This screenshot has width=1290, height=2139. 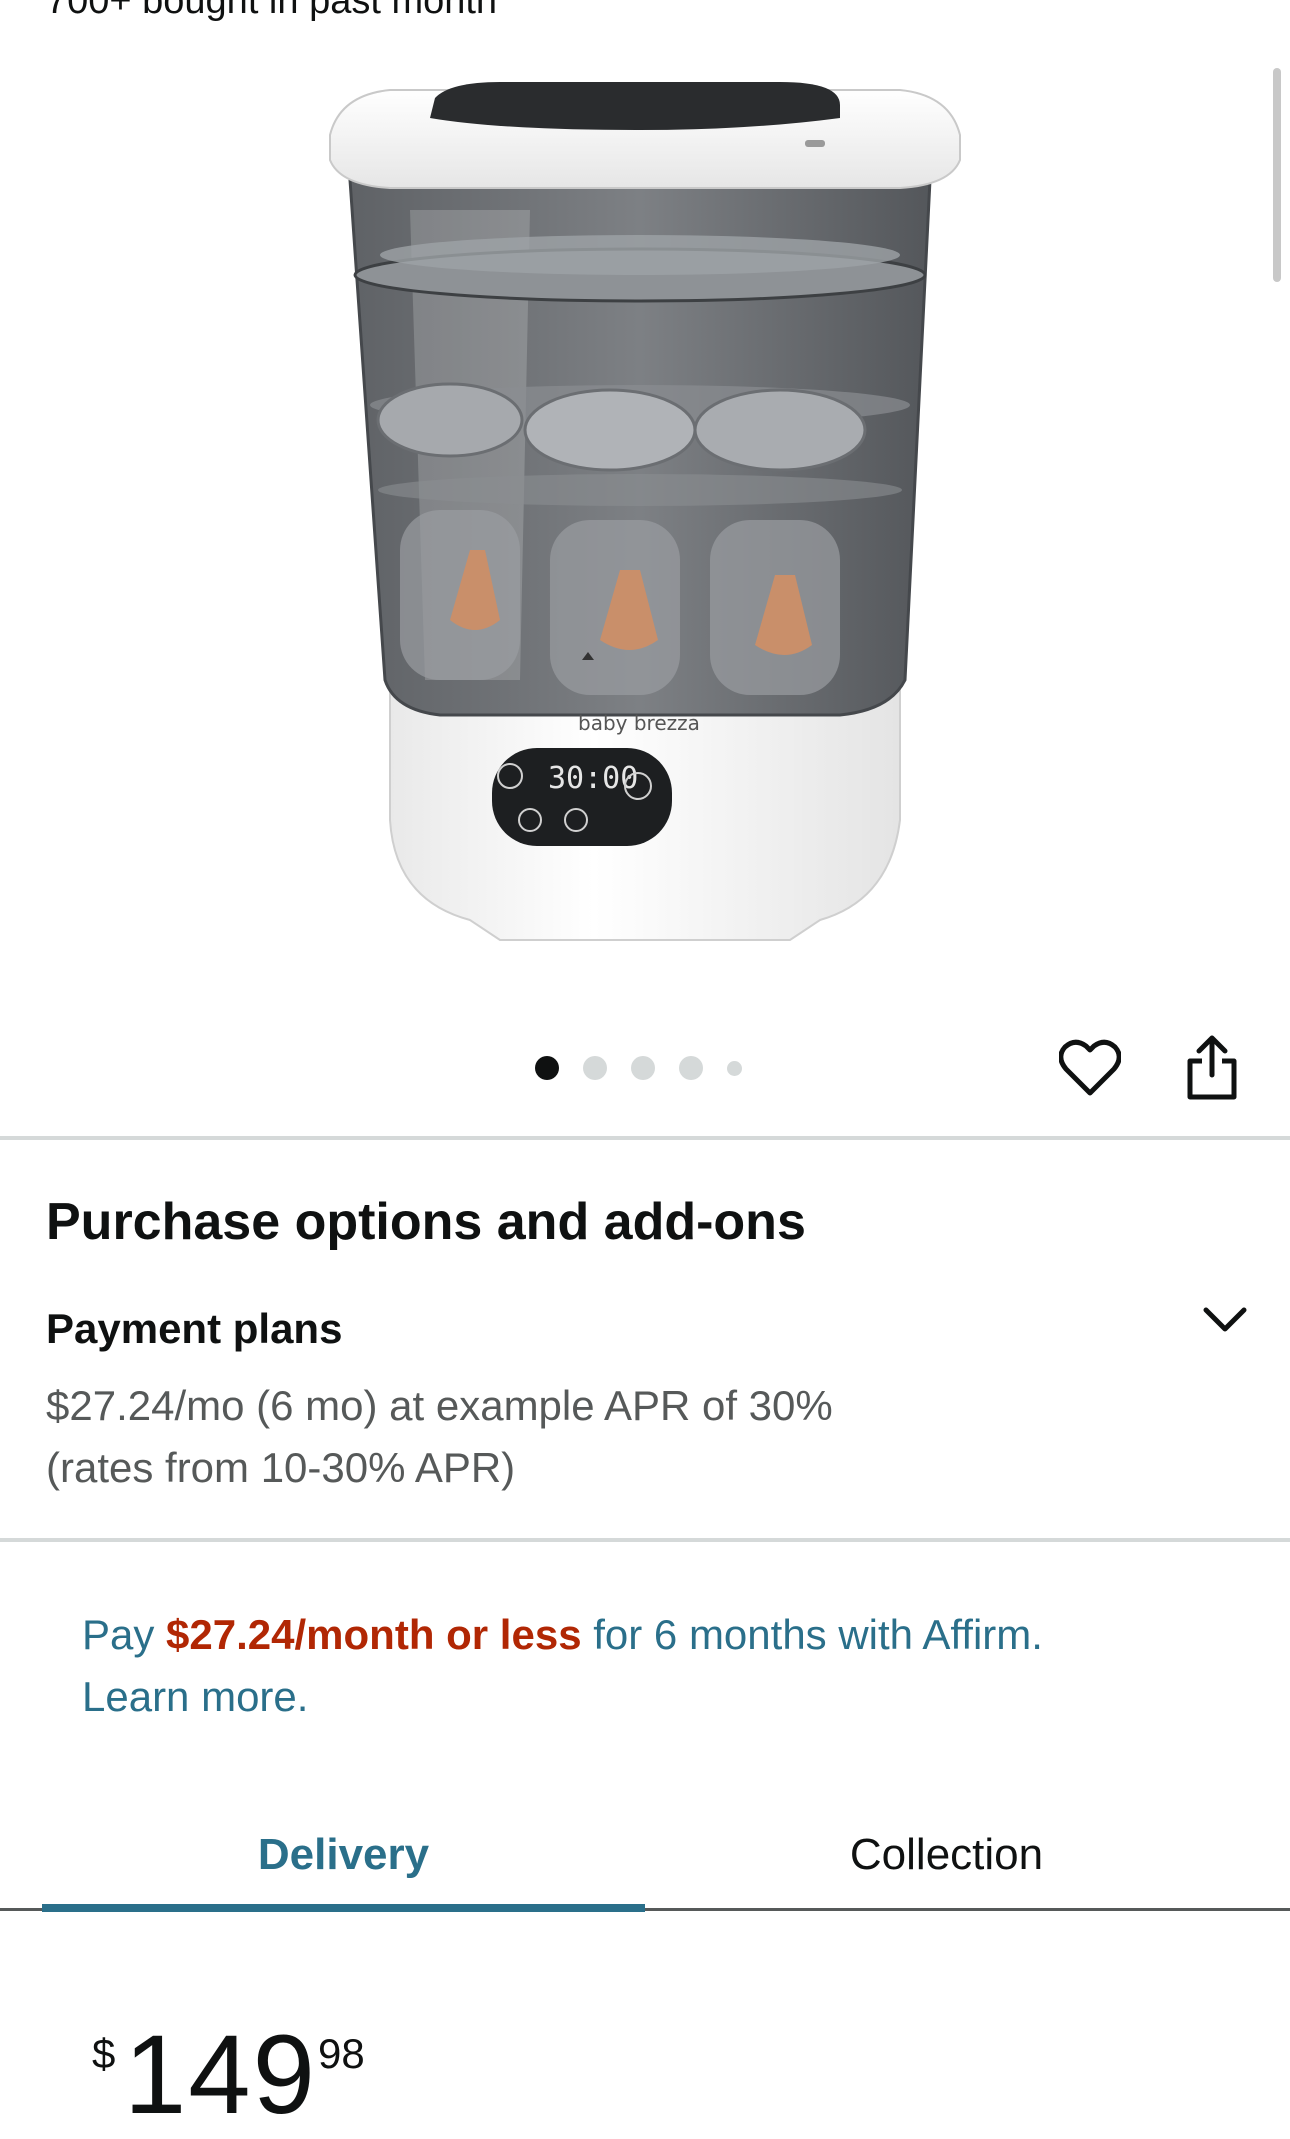 I want to click on affirm-amount: $27.24/month or less, so click(x=374, y=1634).